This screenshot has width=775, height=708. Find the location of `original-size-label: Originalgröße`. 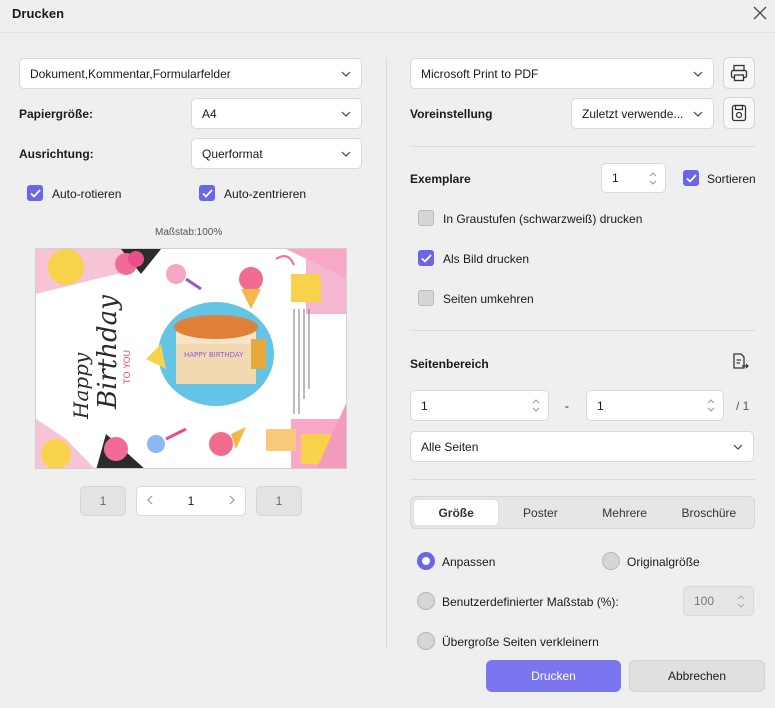

original-size-label: Originalgröße is located at coordinates (663, 562).